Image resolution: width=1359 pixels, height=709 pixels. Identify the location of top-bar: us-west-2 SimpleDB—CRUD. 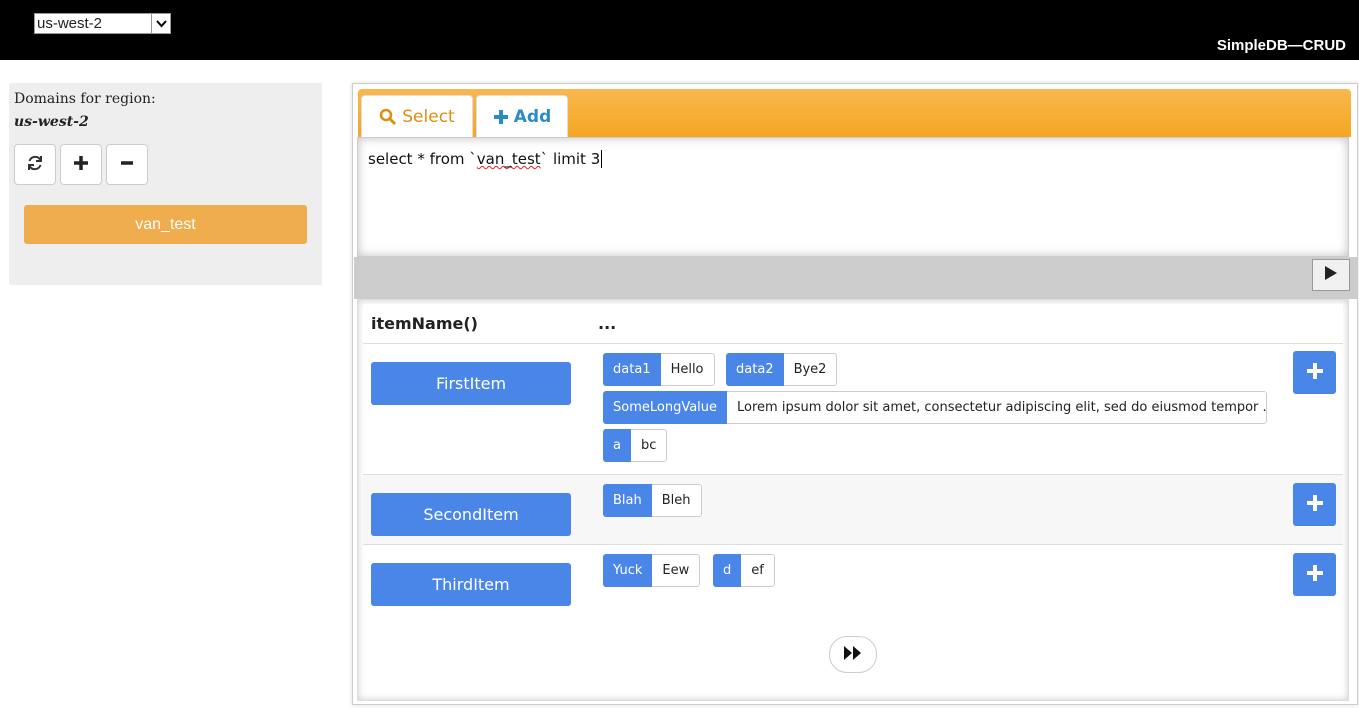
(679, 30).